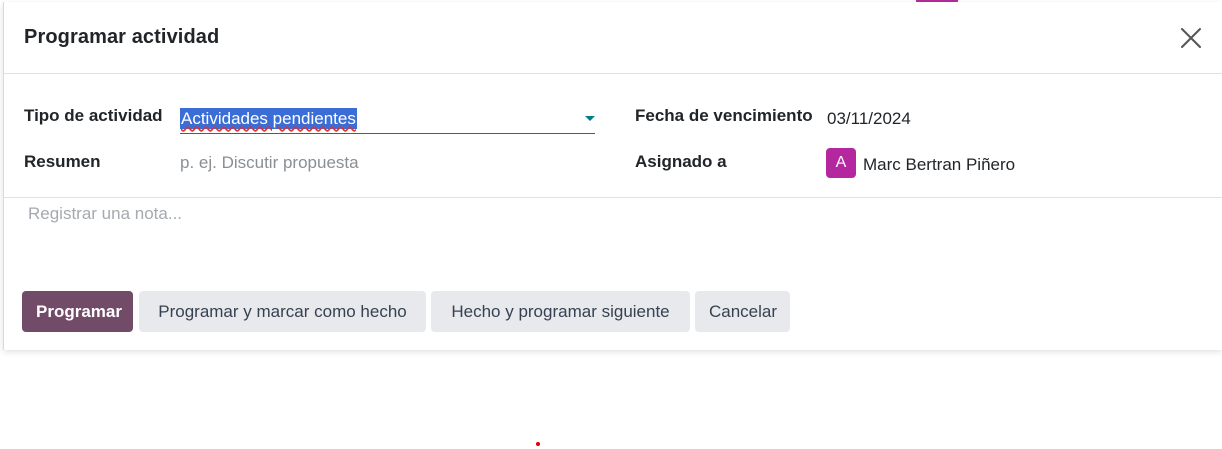 Image resolution: width=1222 pixels, height=449 pixels. Describe the element at coordinates (93, 115) in the screenshot. I see `activity-type-label: Tipo de actividad` at that location.